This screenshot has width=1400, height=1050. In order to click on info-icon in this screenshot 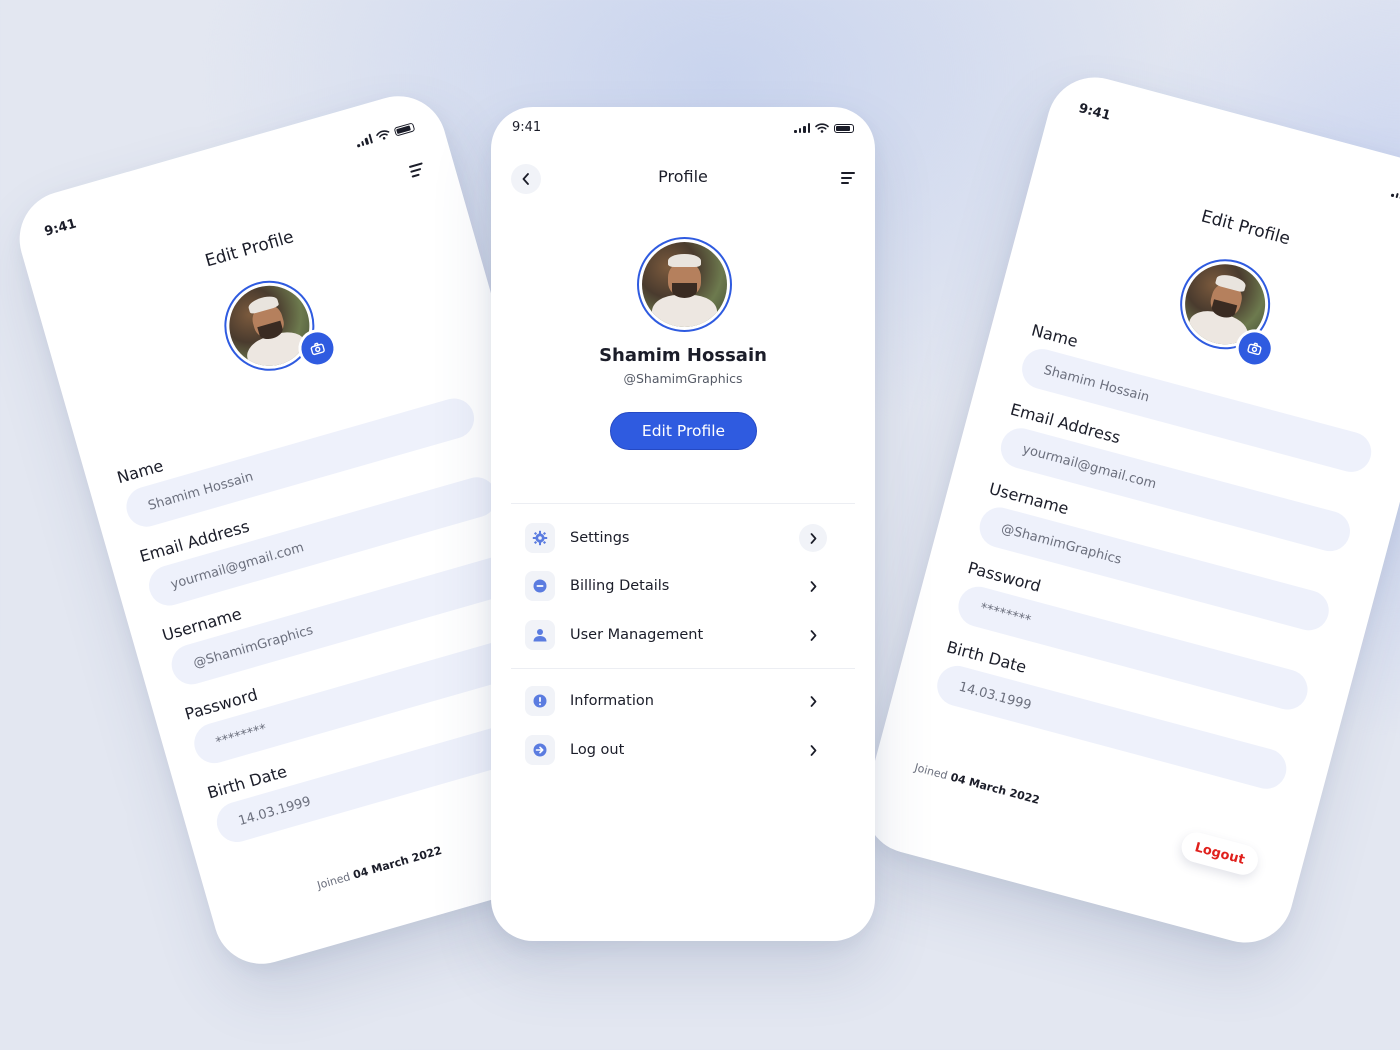, I will do `click(540, 701)`.